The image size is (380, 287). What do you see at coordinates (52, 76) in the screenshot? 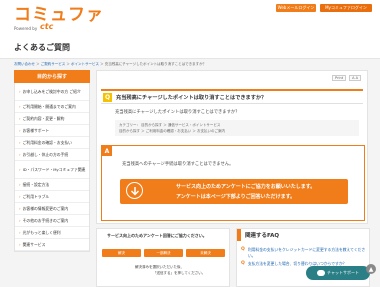
I see `sidebar-heading: 目的から探す` at bounding box center [52, 76].